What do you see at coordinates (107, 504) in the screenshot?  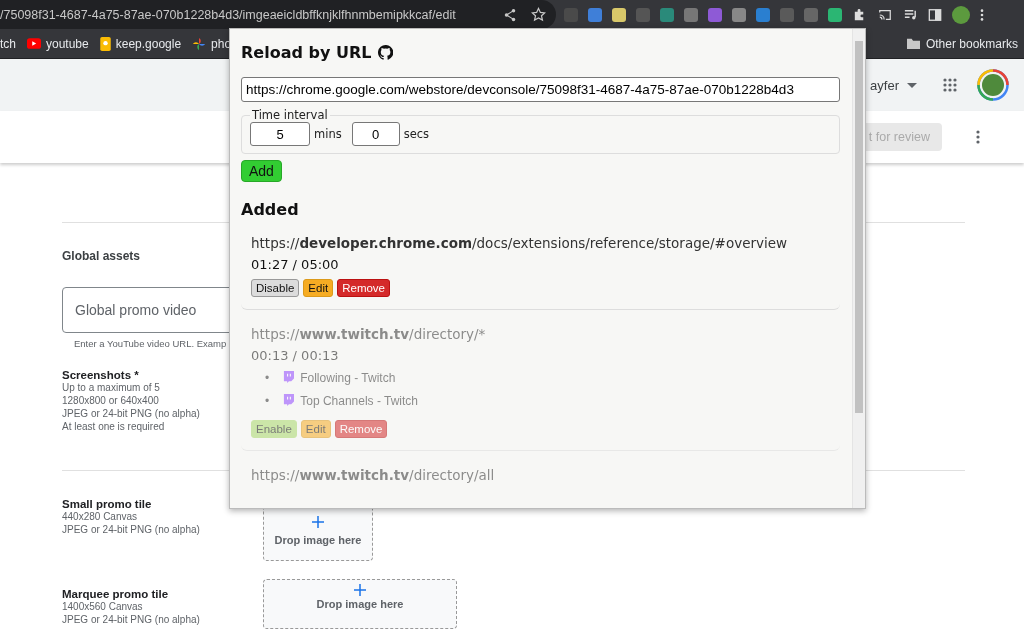 I see `asset-title: Small promo tile` at bounding box center [107, 504].